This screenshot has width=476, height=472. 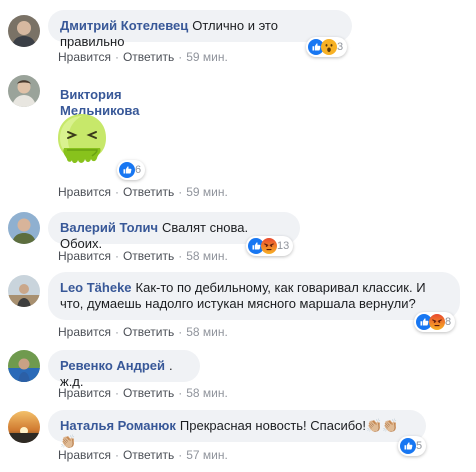 I want to click on reaction-summary: 6, so click(x=131, y=170).